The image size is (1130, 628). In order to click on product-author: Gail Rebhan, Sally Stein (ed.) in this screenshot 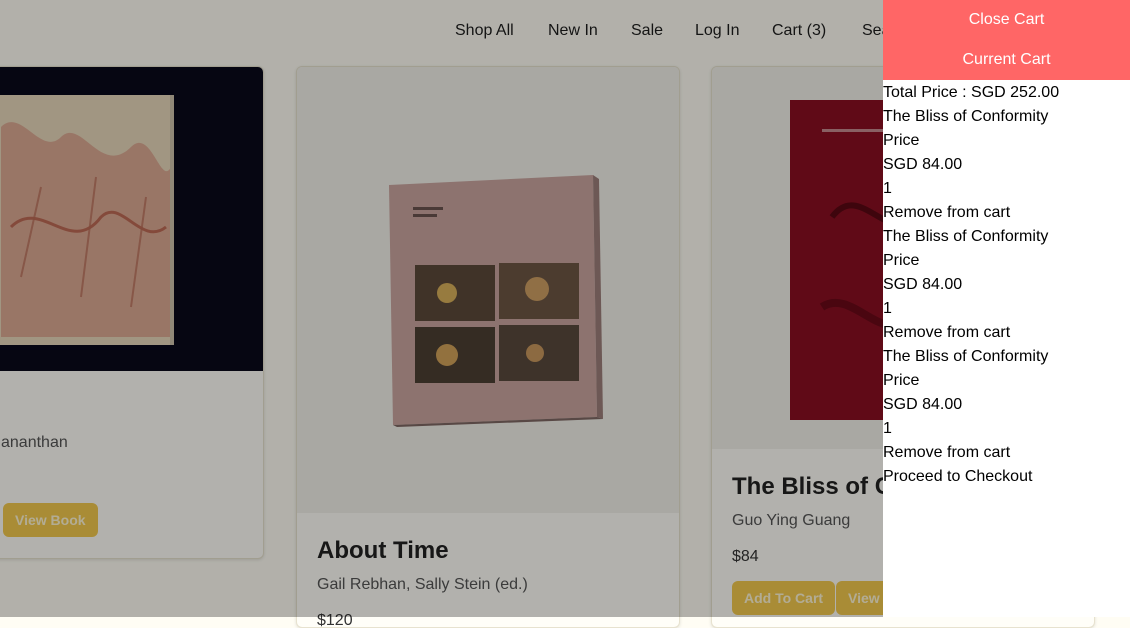, I will do `click(422, 584)`.